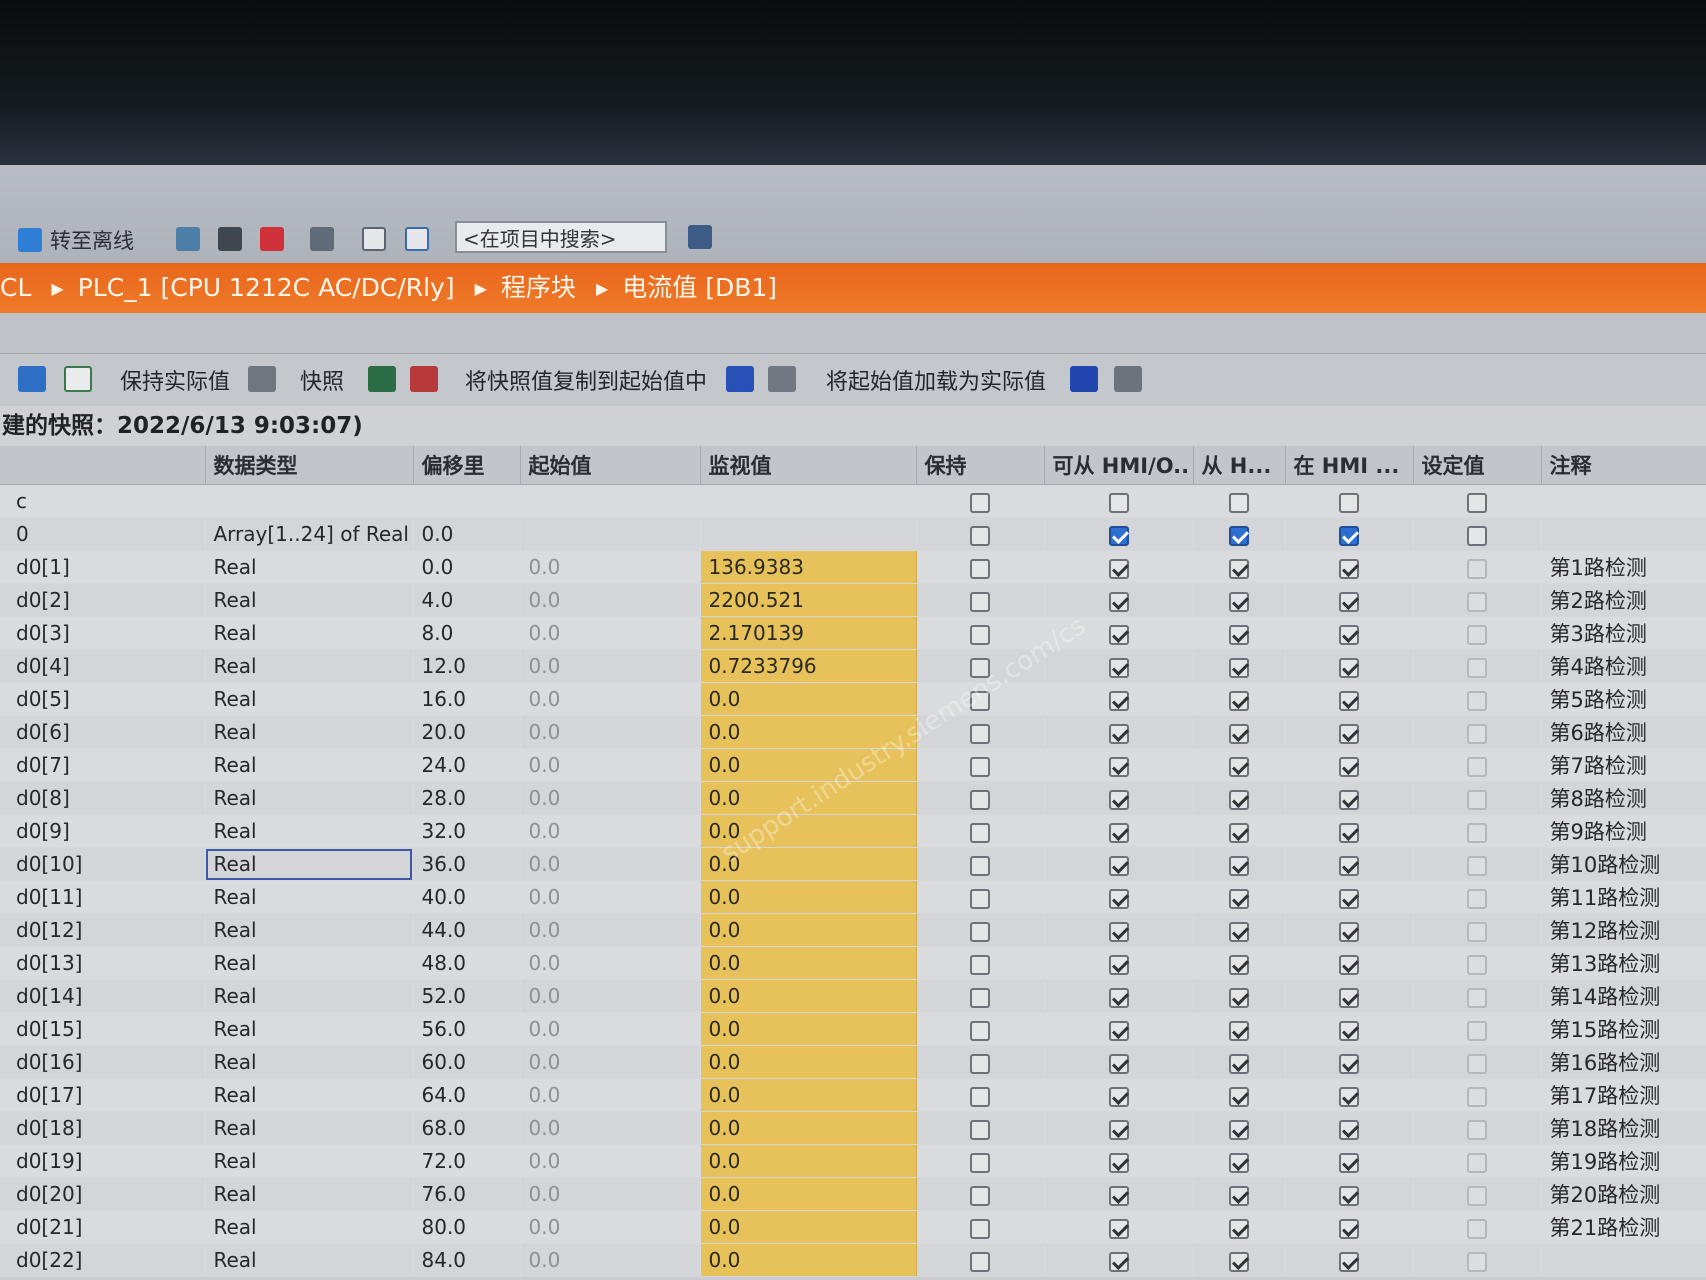 The width and height of the screenshot is (1706, 1280). I want to click on col-monitor-value: 监视值, so click(808, 465).